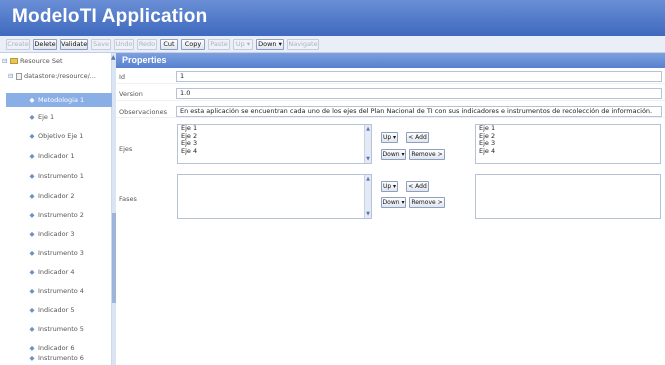  What do you see at coordinates (57, 61) in the screenshot?
I see `tree-item-resource-set: ⊟ Resource Set` at bounding box center [57, 61].